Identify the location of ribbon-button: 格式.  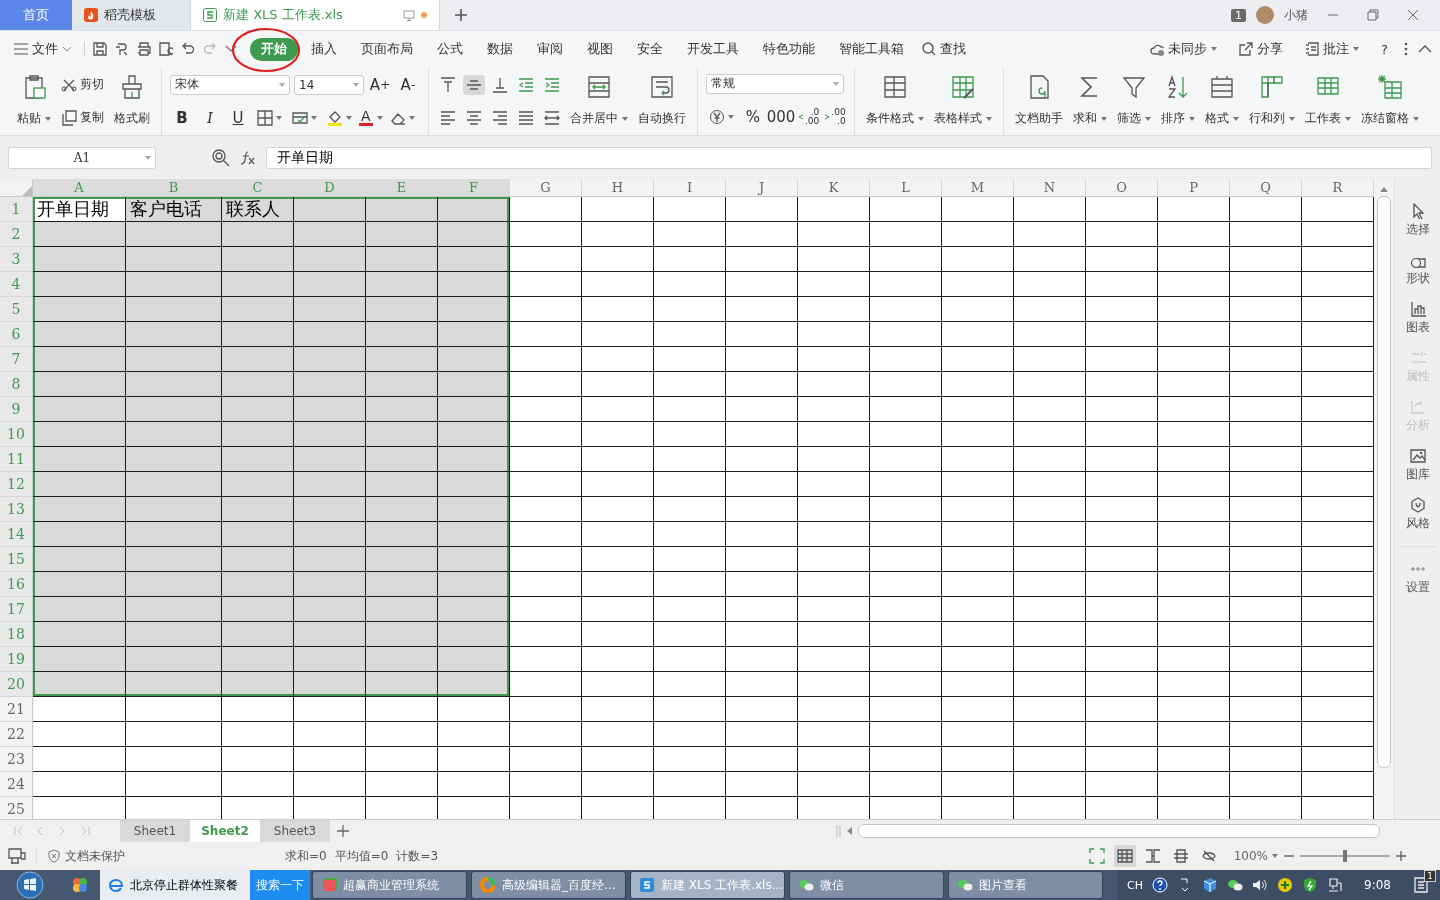
(1221, 101).